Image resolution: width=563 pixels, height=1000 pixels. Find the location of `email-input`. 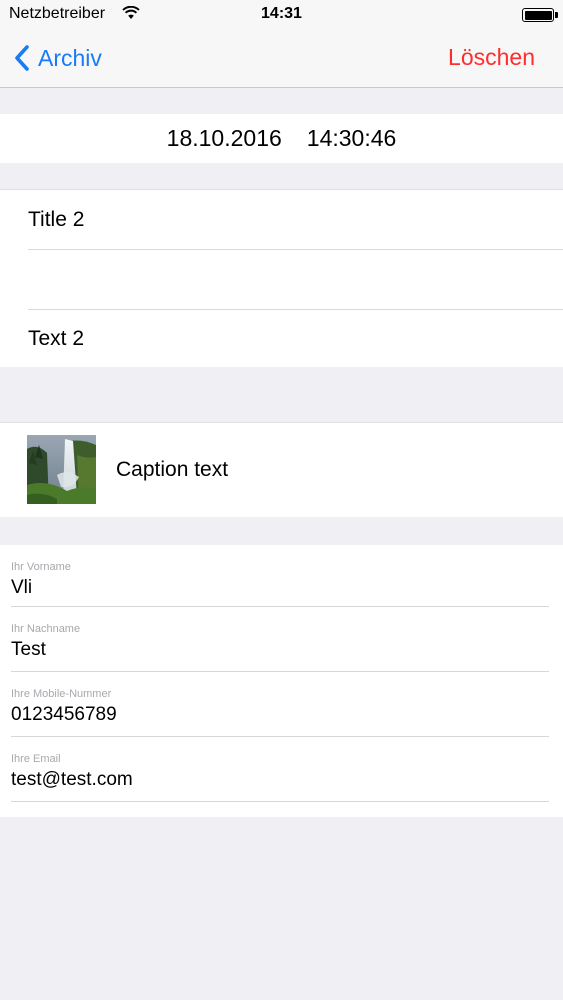

email-input is located at coordinates (280, 780).